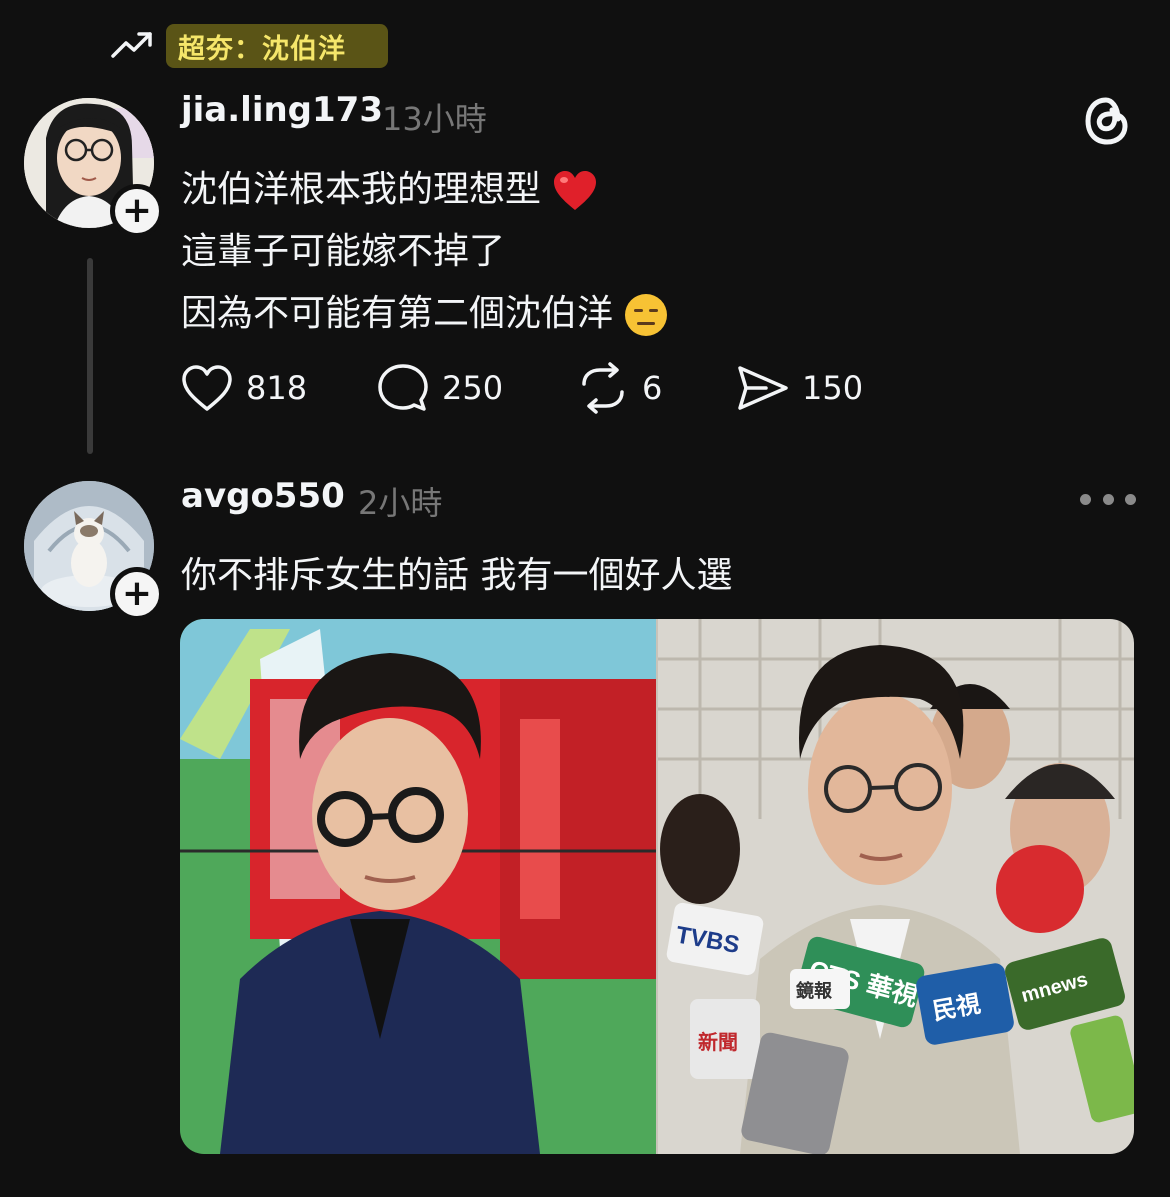  I want to click on post-text-line-1: 沈伯洋根本我的理想型, so click(389, 186).